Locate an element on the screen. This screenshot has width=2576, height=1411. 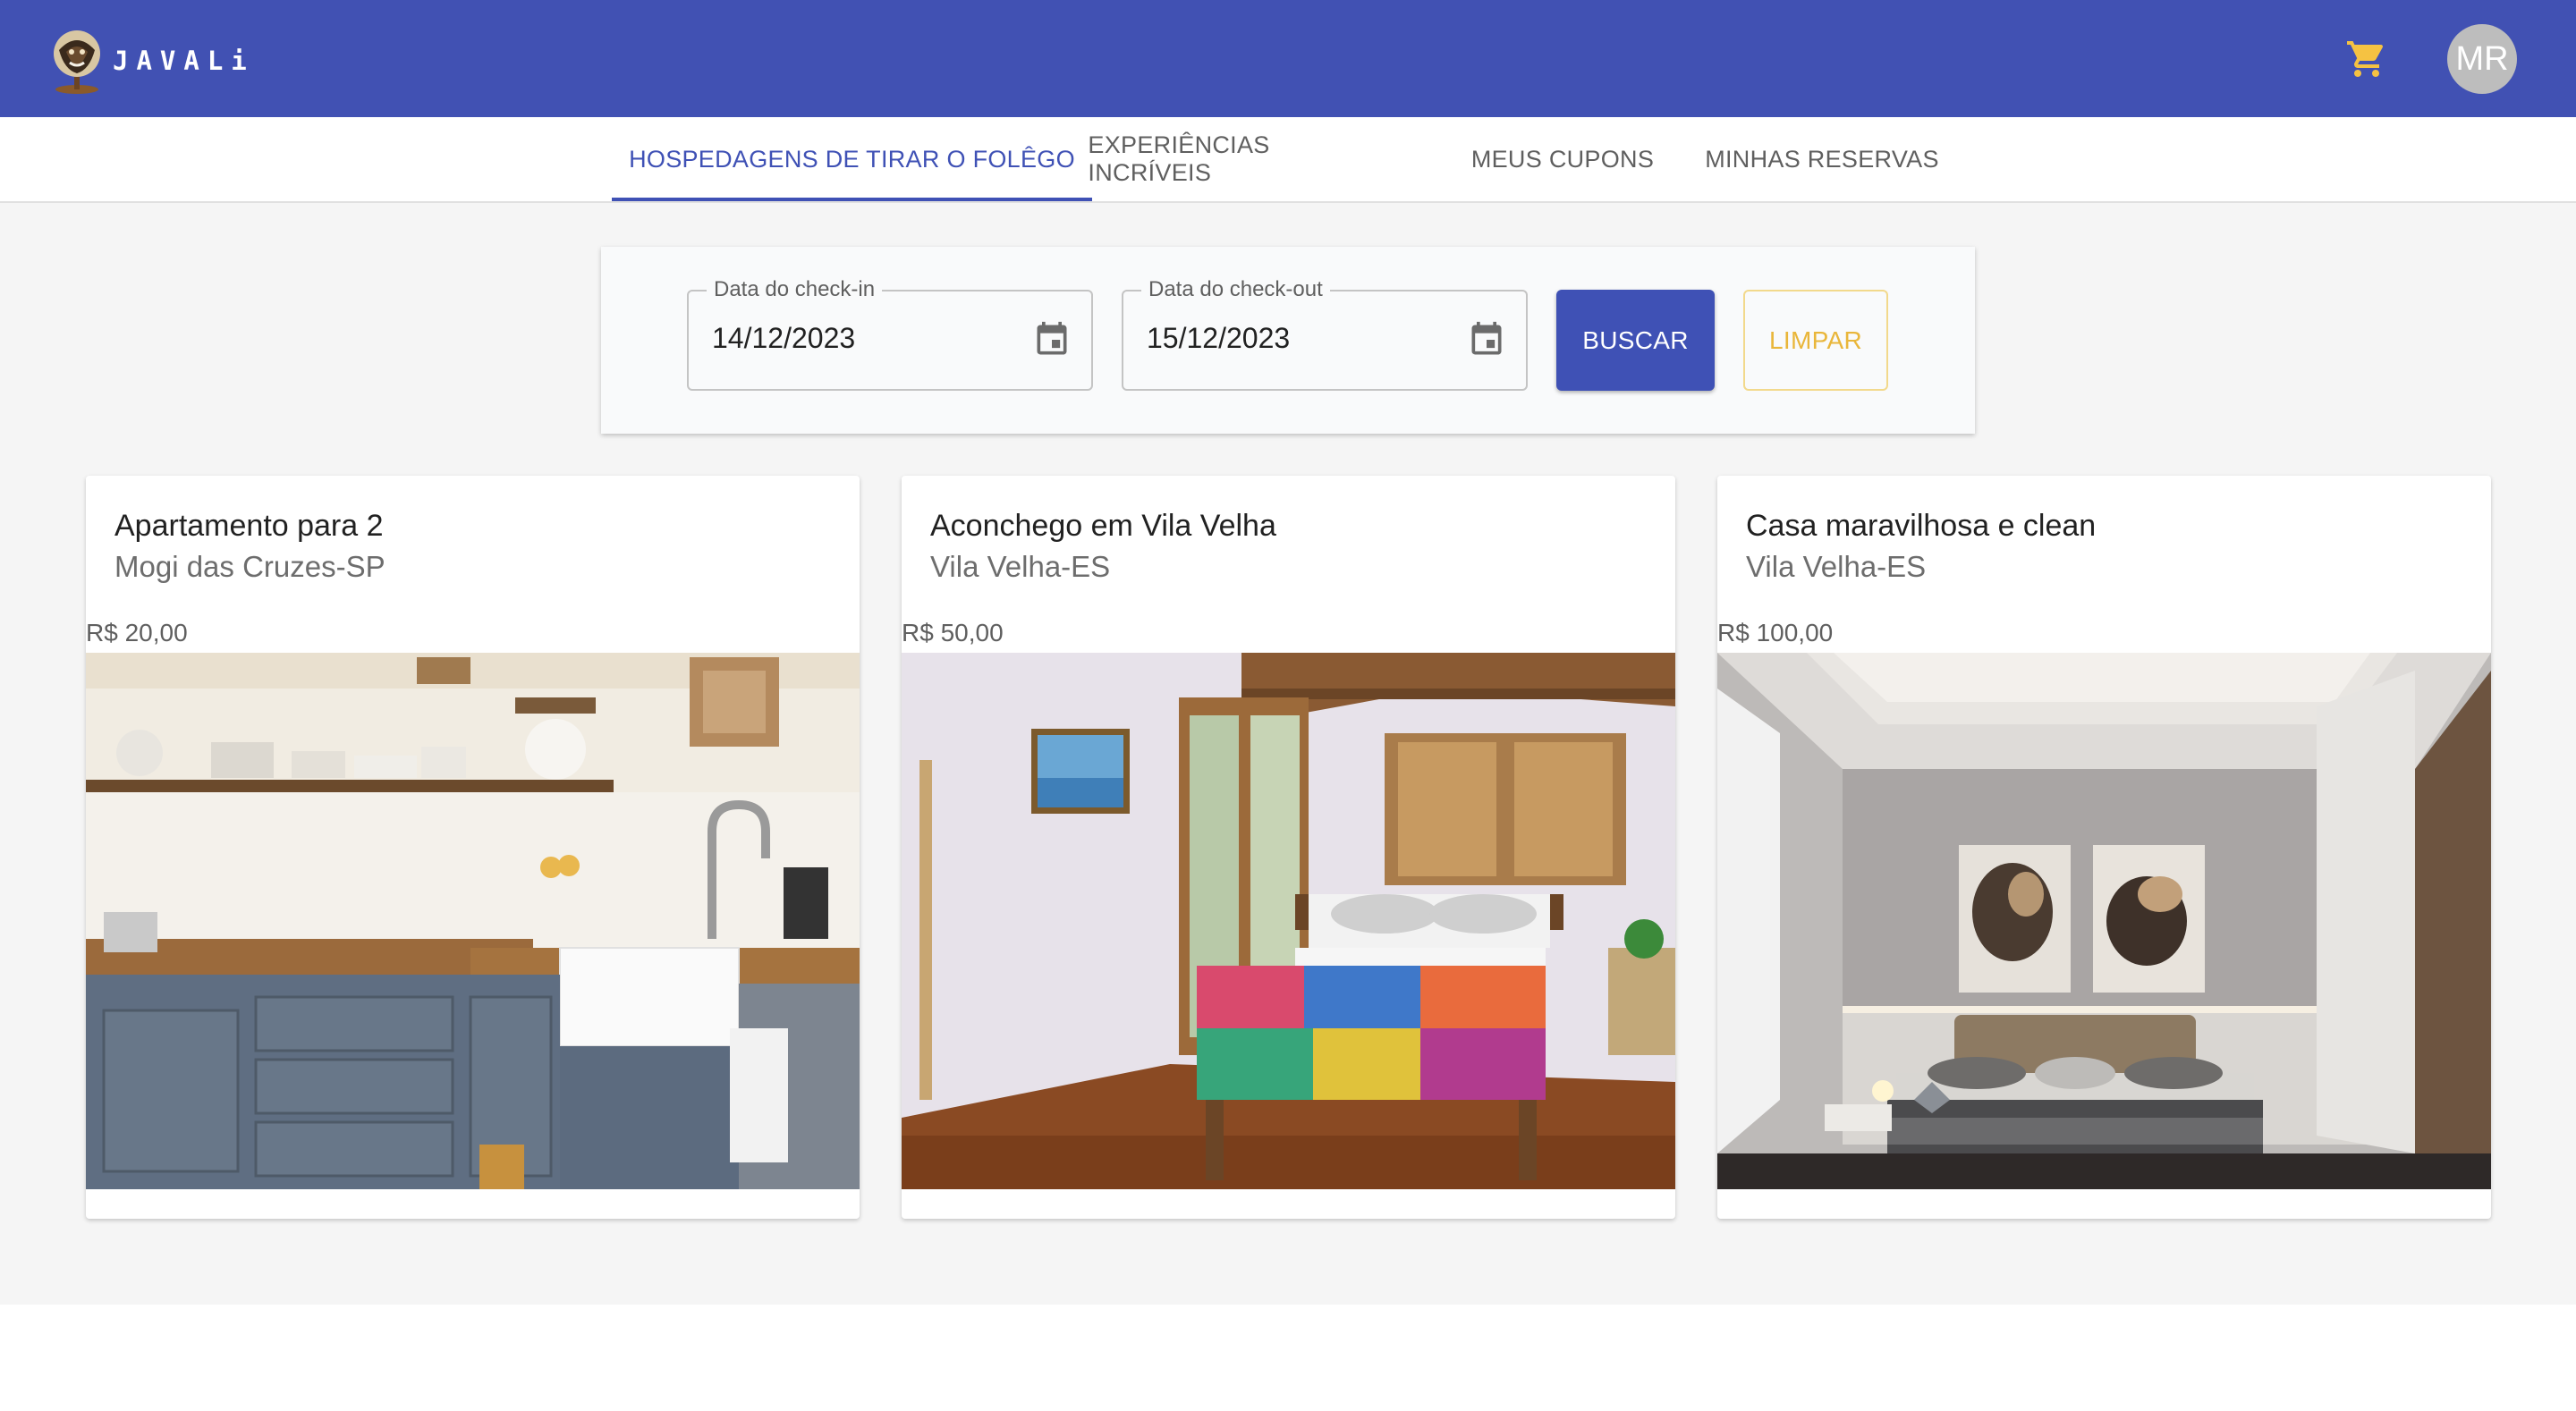
kitchen-photo is located at coordinates (473, 921).